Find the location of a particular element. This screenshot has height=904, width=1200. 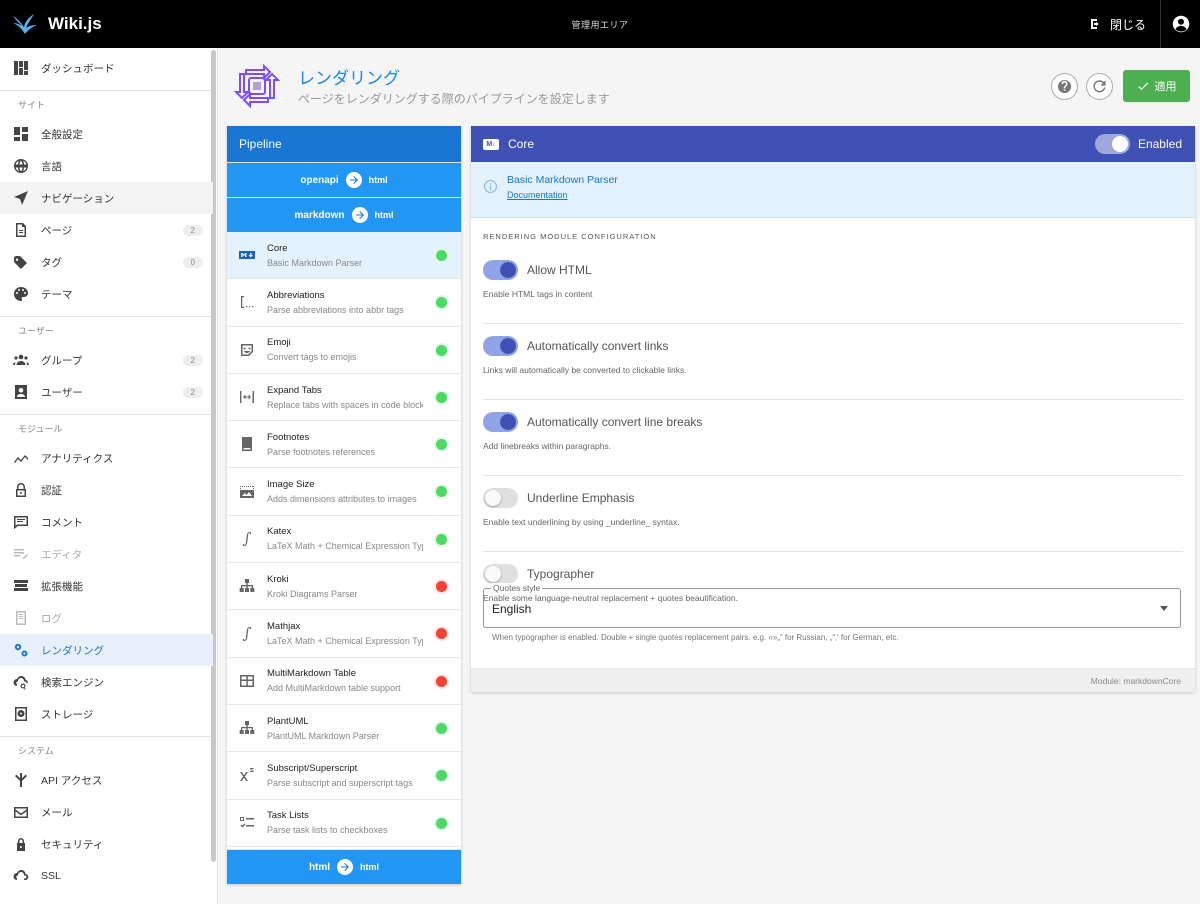

option-label: Underline Emphasis is located at coordinates (581, 498).